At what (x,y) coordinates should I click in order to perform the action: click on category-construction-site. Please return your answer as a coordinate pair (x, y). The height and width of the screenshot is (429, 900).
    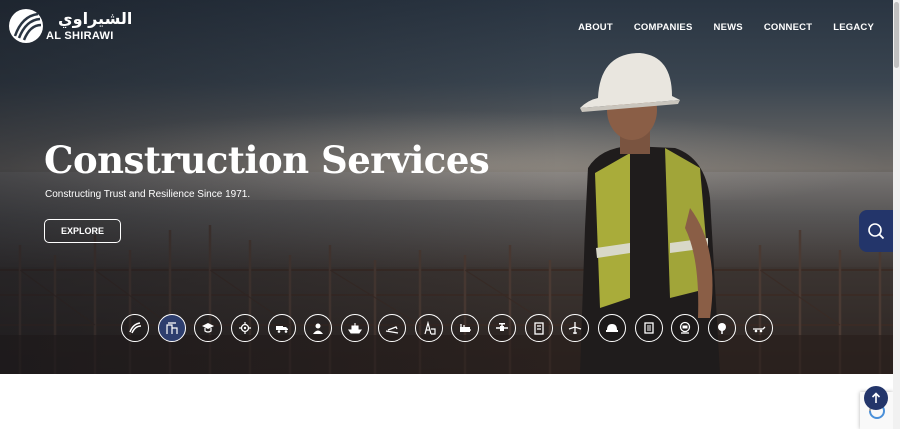
    Looking at the image, I should click on (171, 328).